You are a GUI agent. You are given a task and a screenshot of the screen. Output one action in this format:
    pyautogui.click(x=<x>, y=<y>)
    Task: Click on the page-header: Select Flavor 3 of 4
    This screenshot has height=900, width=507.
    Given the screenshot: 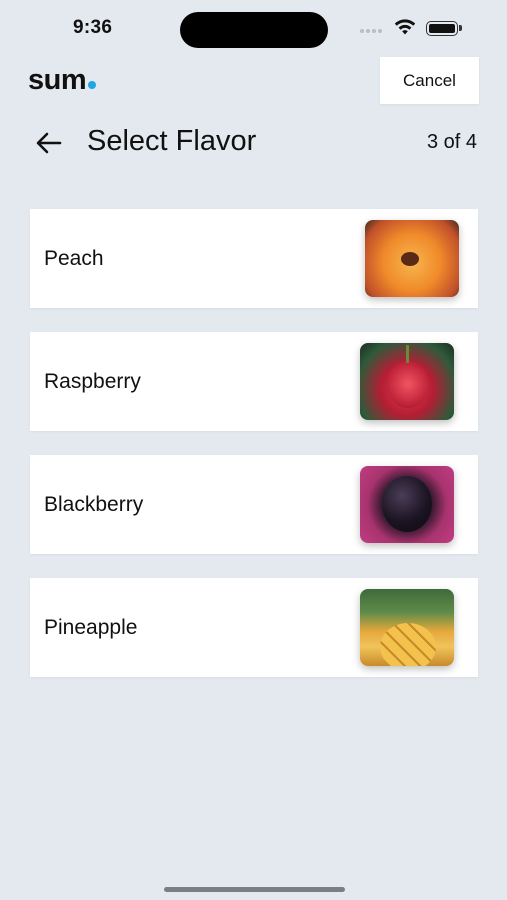 What is the action you would take?
    pyautogui.click(x=253, y=143)
    